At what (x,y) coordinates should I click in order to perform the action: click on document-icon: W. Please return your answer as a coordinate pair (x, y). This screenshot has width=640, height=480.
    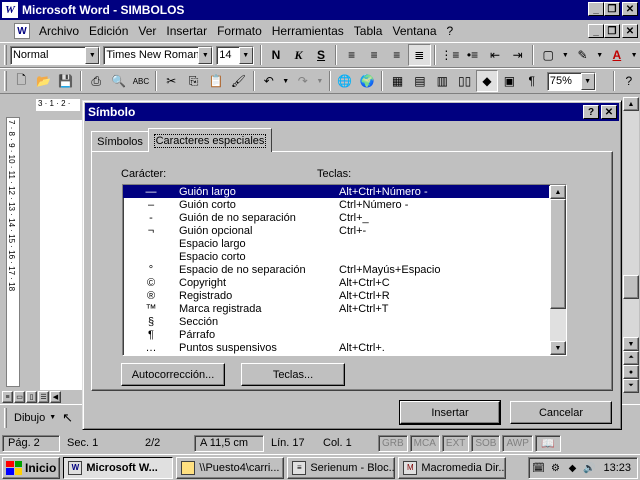
    Looking at the image, I should click on (22, 31).